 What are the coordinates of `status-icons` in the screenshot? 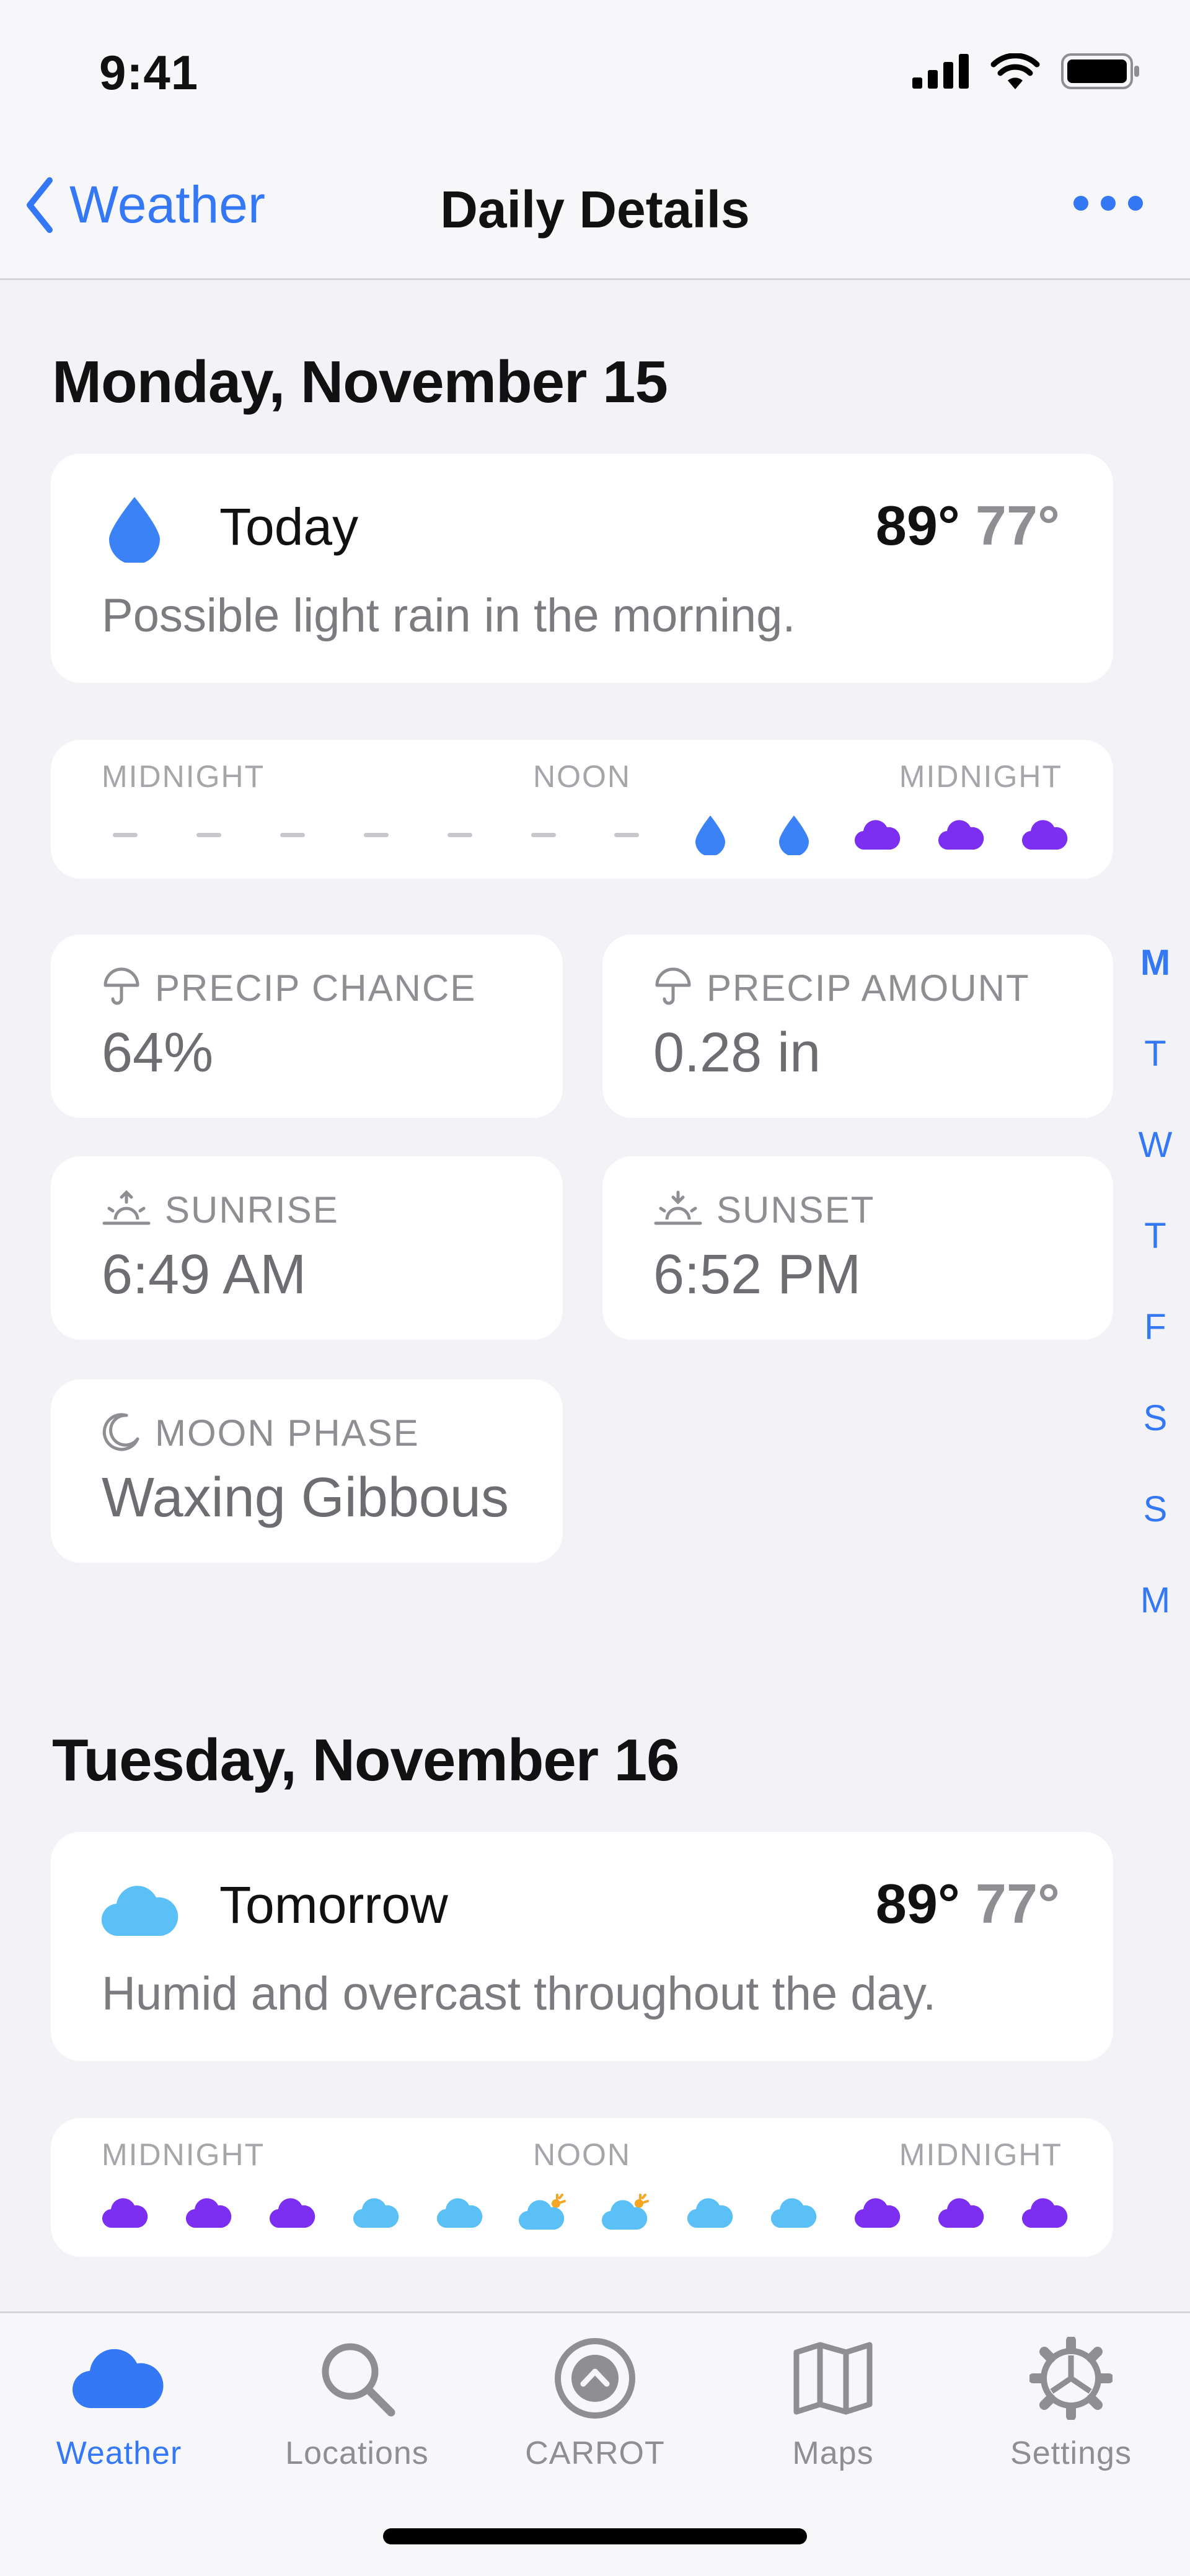 It's located at (1026, 71).